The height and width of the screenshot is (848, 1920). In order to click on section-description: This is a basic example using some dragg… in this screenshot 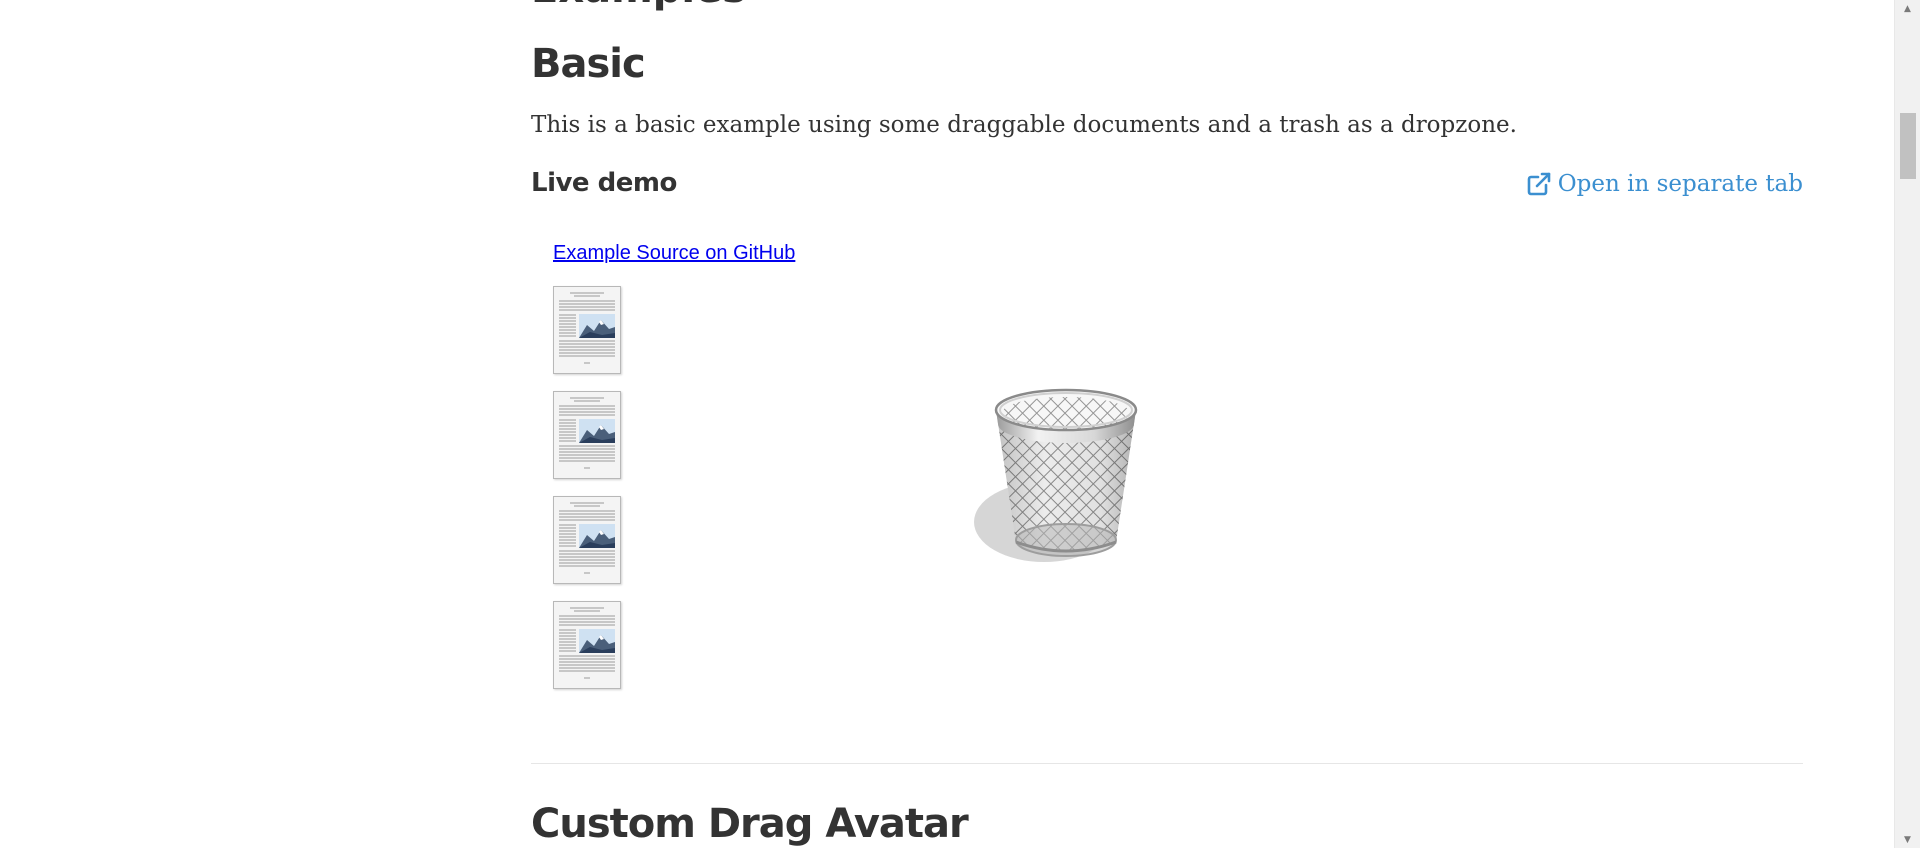, I will do `click(1024, 125)`.